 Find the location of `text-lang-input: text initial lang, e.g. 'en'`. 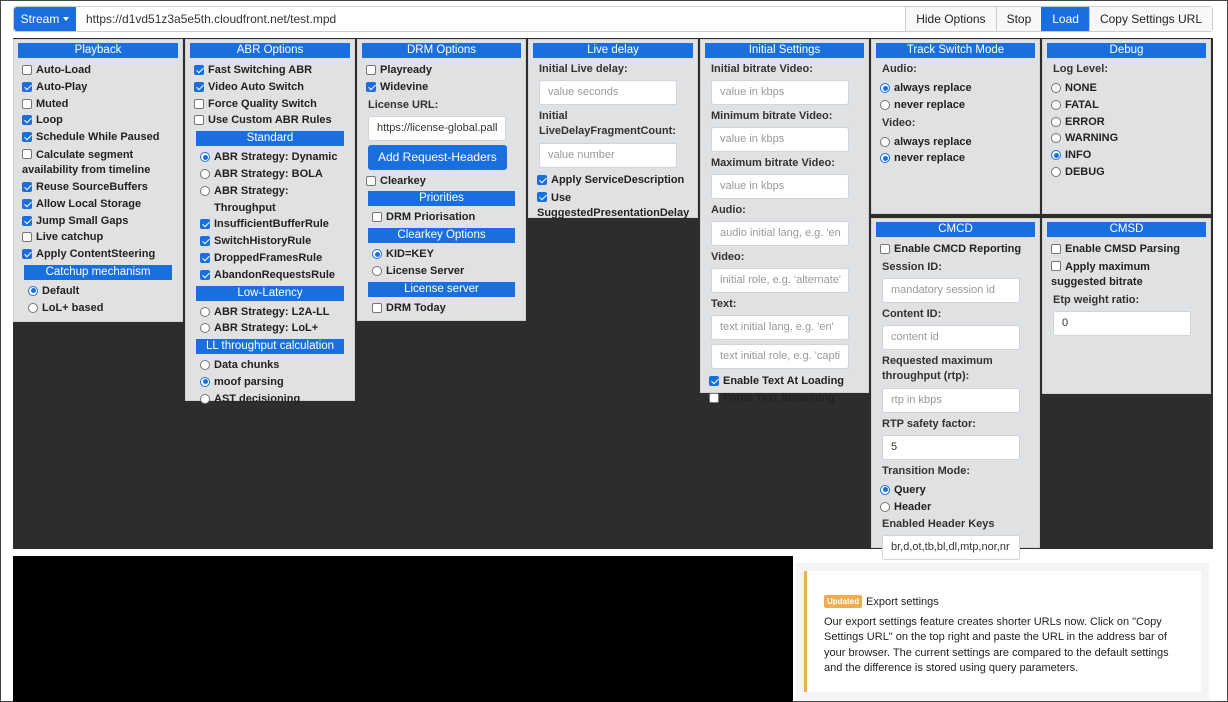

text-lang-input: text initial lang, e.g. 'en' is located at coordinates (780, 327).